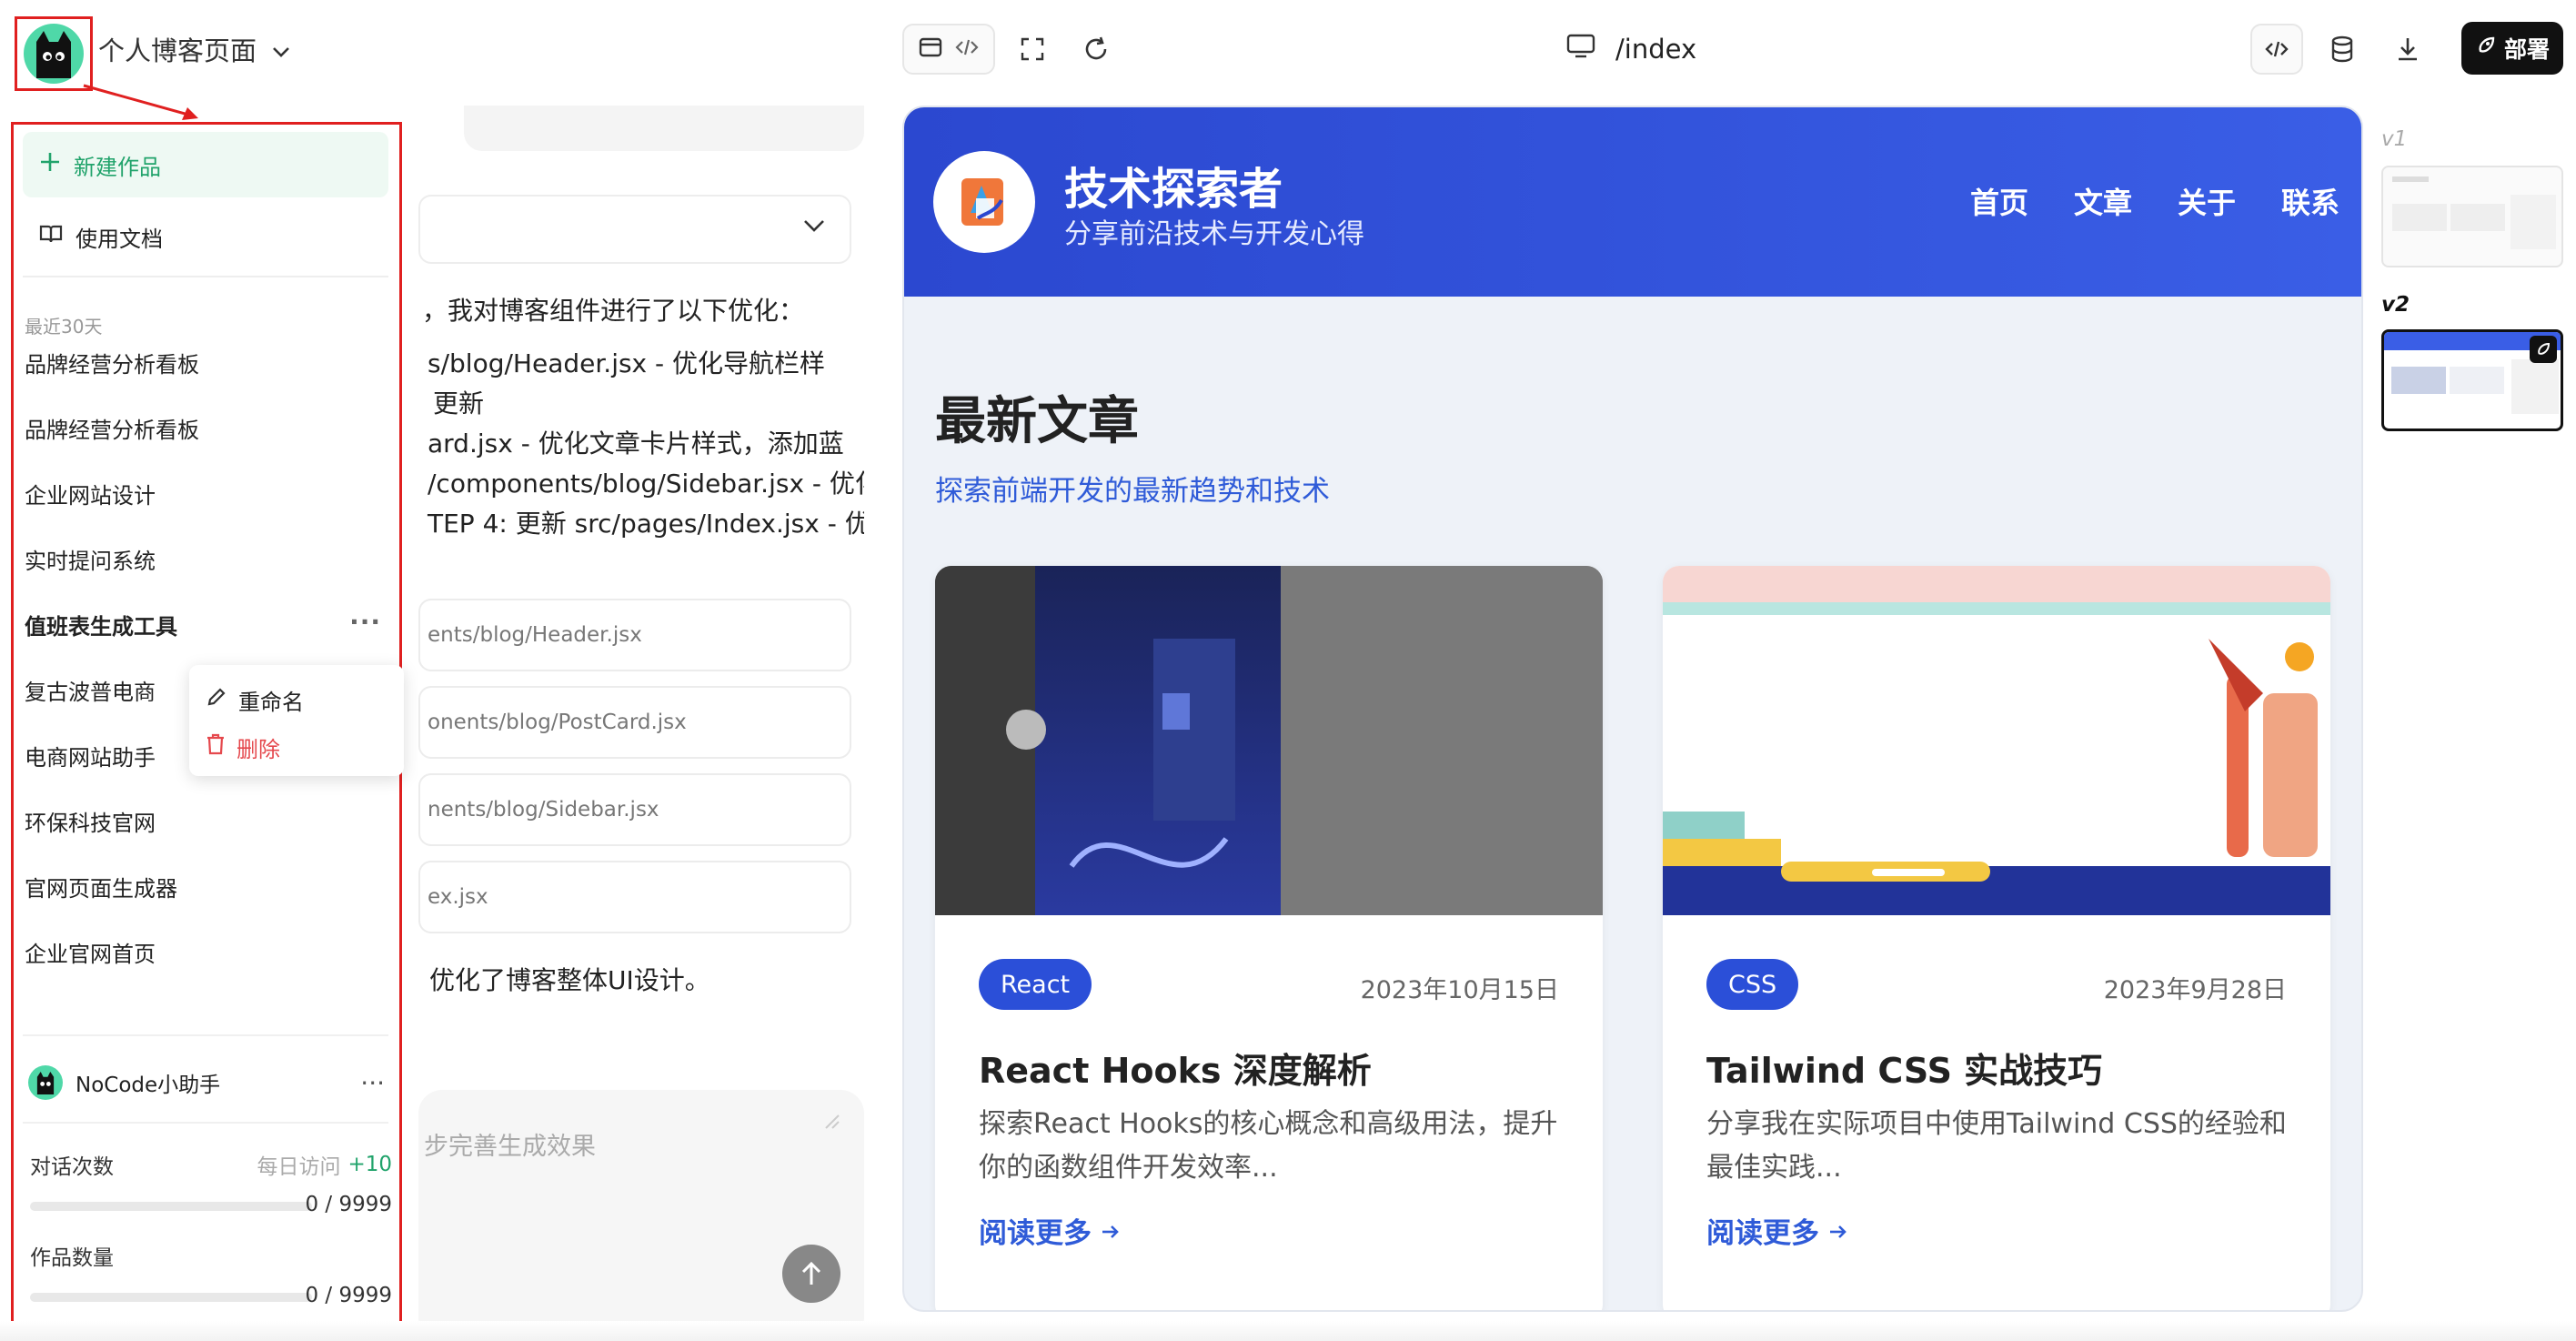 Image resolution: width=2576 pixels, height=1341 pixels. I want to click on chats-value: 0 / 9999, so click(348, 1204).